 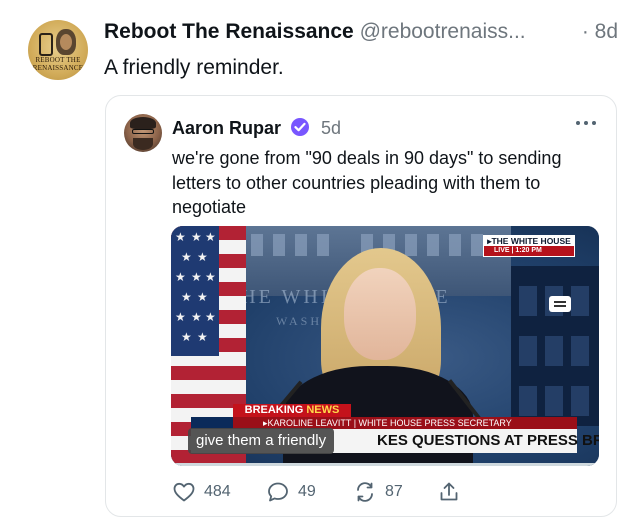 I want to click on like-button: 484, so click(x=201, y=492).